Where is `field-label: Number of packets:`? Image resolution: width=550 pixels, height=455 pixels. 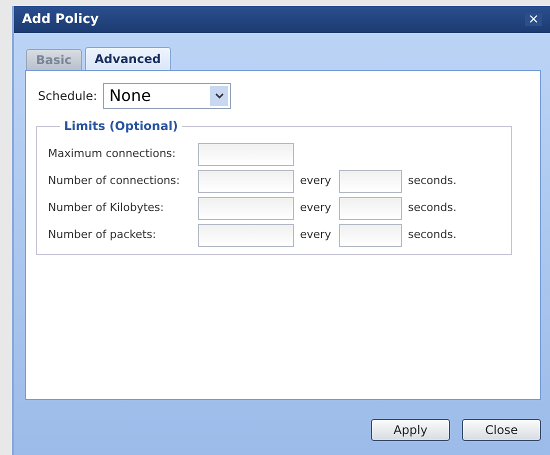 field-label: Number of packets: is located at coordinates (103, 235).